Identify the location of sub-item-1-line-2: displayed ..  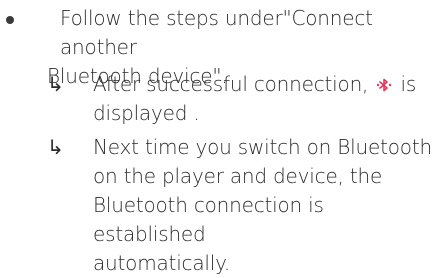
(146, 113).